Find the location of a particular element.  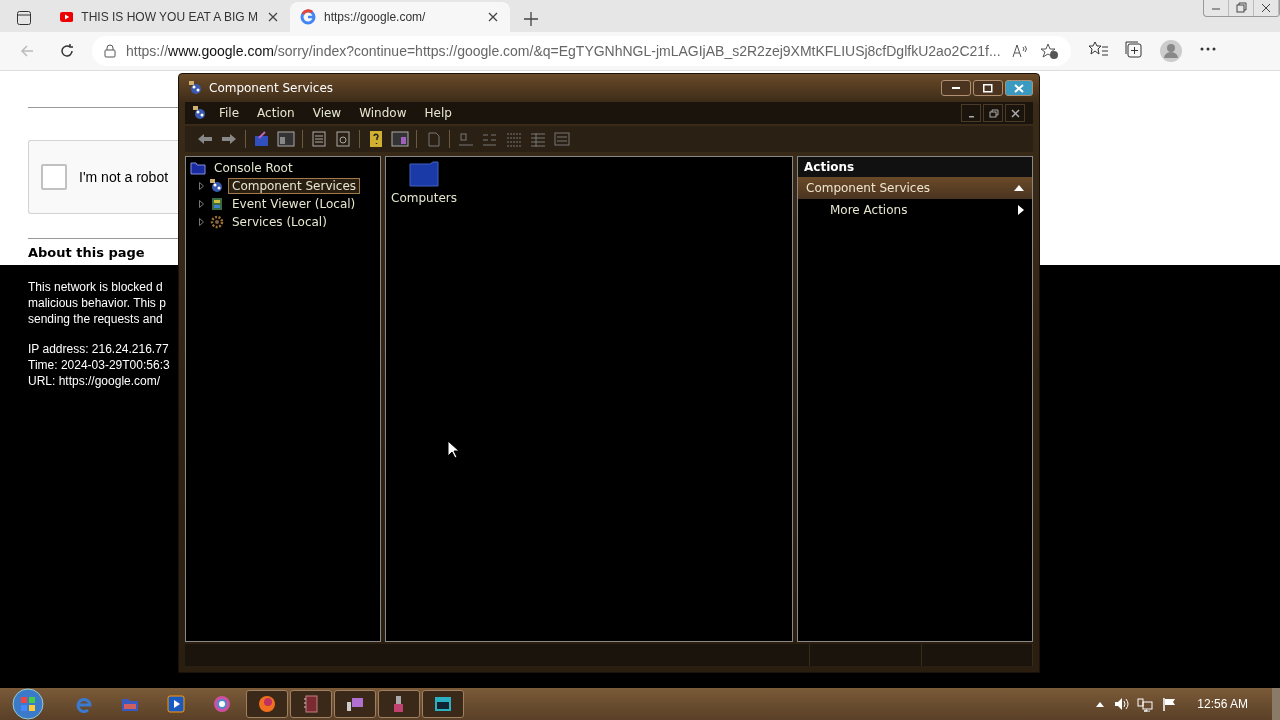

profile-avatar-icon is located at coordinates (1170, 51).